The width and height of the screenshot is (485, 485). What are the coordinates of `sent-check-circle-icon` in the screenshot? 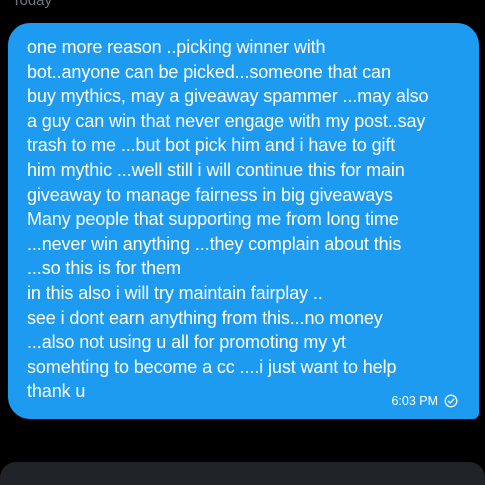 It's located at (451, 401).